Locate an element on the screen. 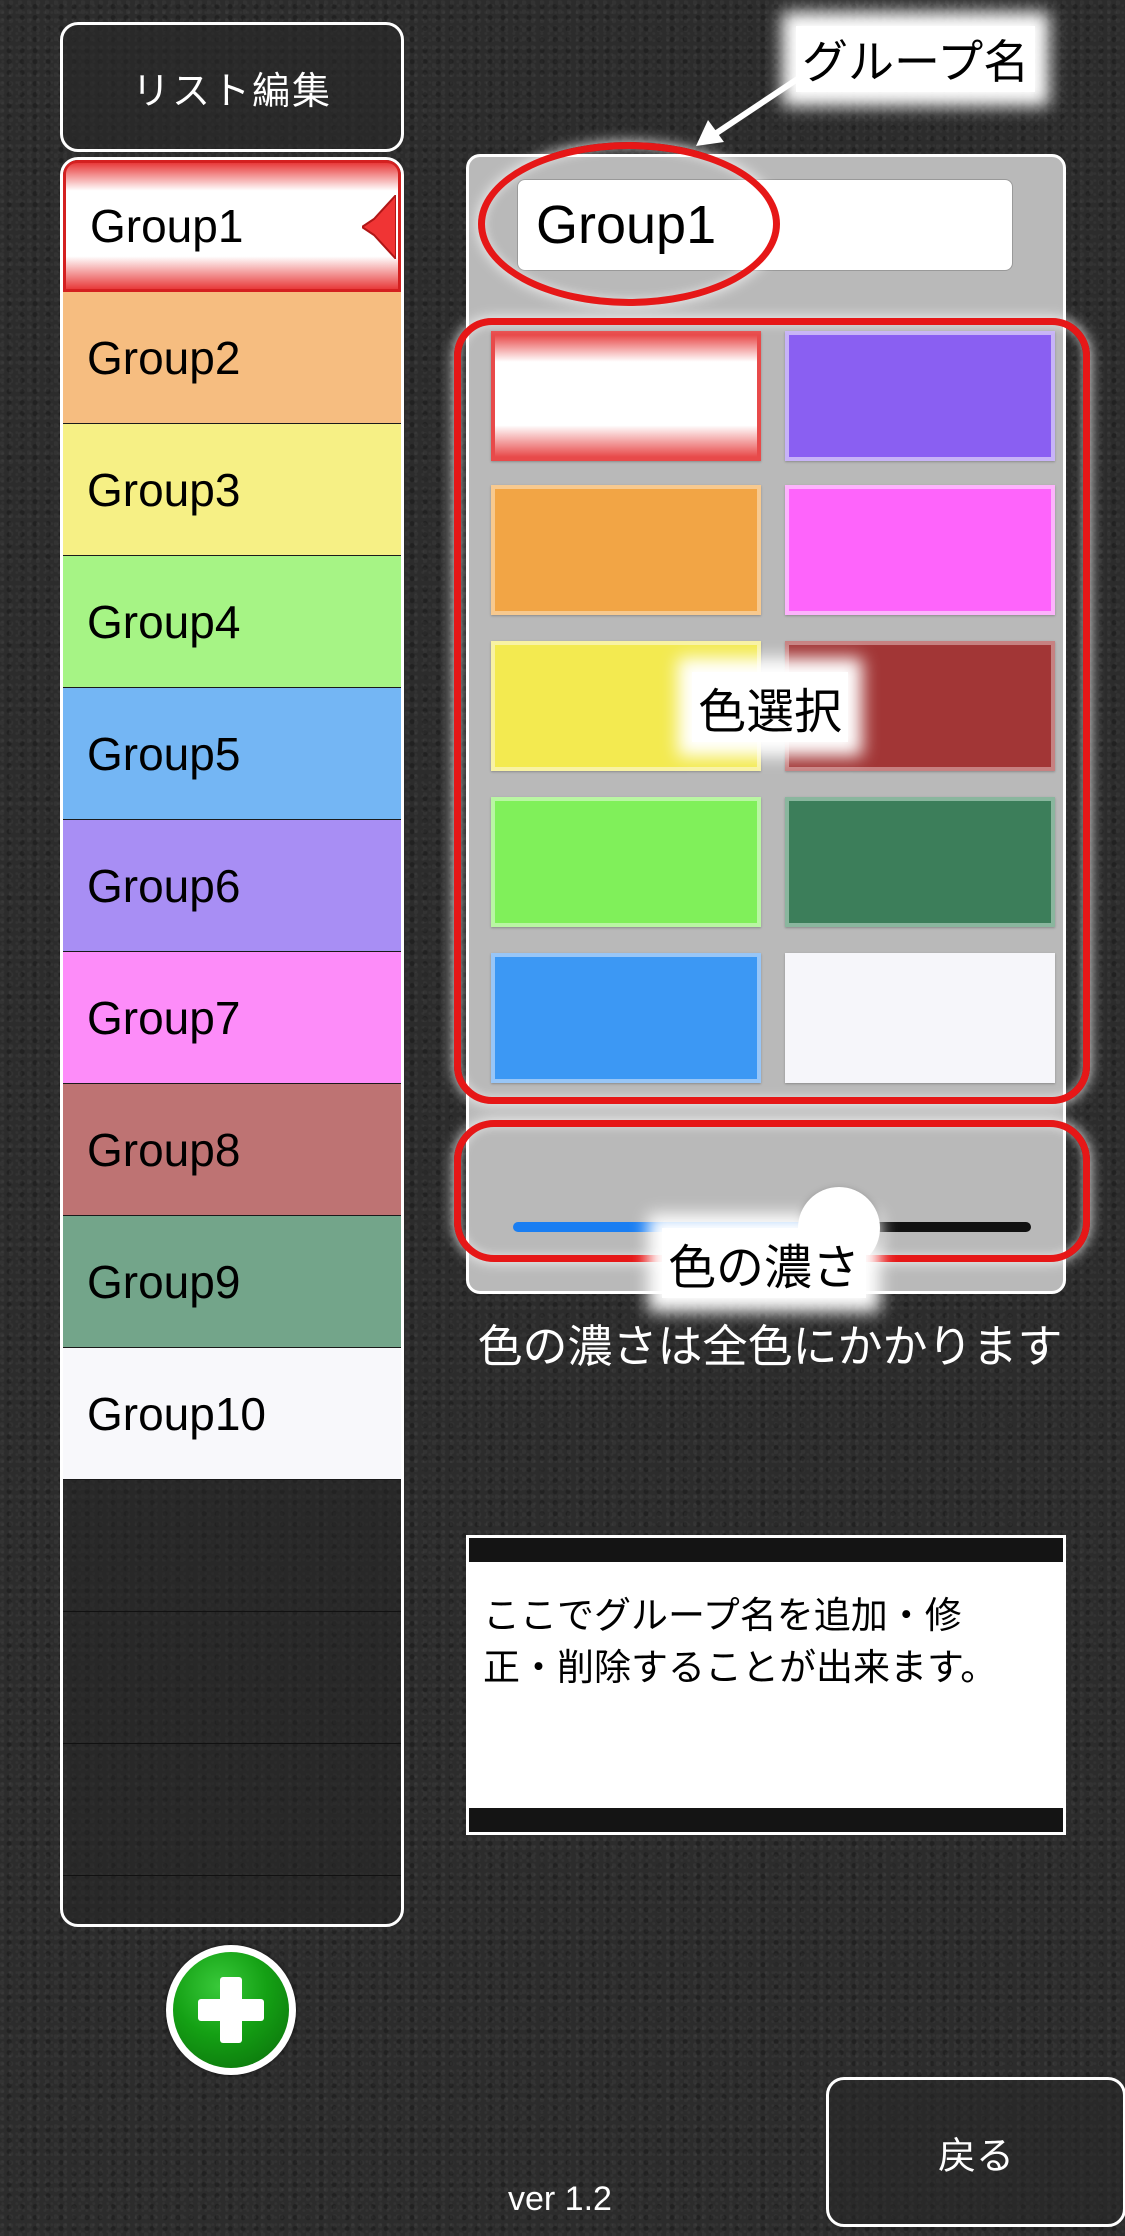 Image resolution: width=1125 pixels, height=2236 pixels. group-row-4: Group4 is located at coordinates (232, 622).